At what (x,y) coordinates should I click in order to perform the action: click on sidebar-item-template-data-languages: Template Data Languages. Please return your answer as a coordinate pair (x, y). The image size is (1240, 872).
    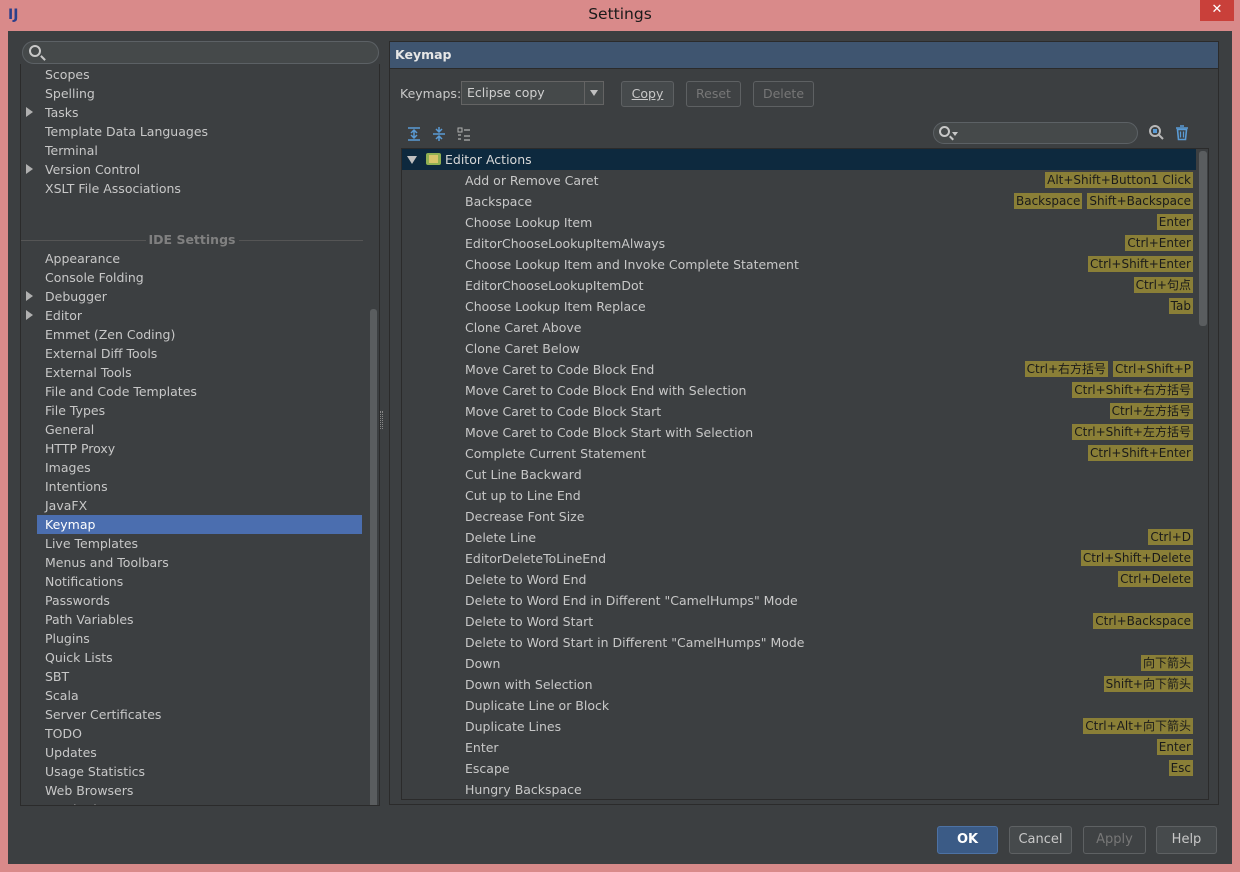
    Looking at the image, I should click on (126, 131).